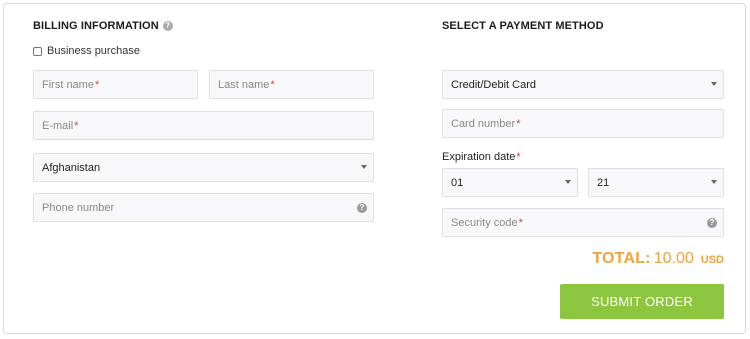 This screenshot has height=339, width=750. I want to click on email-field: E-mail *, so click(203, 125).